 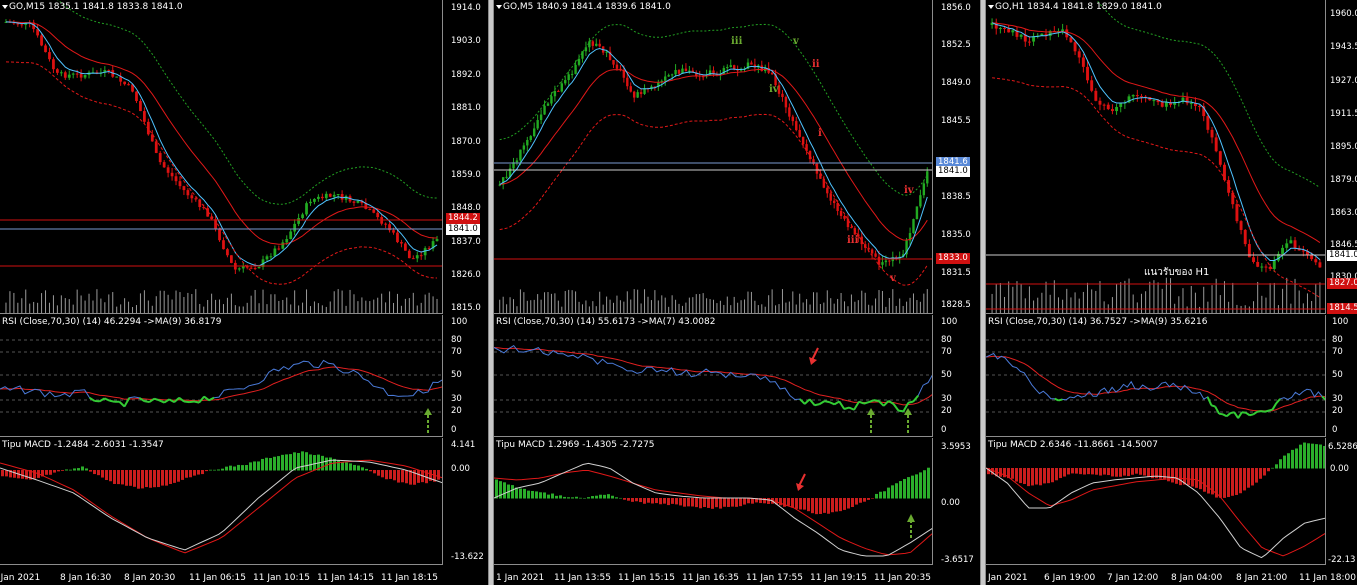 I want to click on rsi-plot-h1, so click(x=1156, y=376).